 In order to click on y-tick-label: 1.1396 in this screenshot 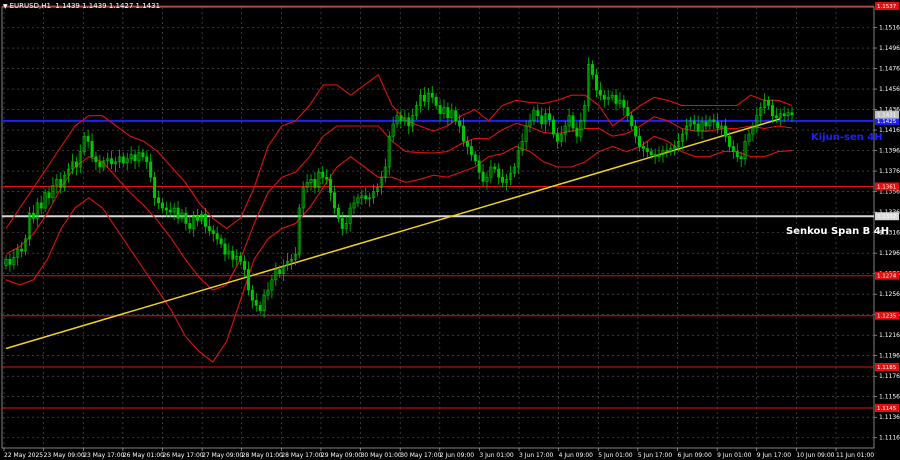, I will do `click(889, 151)`.